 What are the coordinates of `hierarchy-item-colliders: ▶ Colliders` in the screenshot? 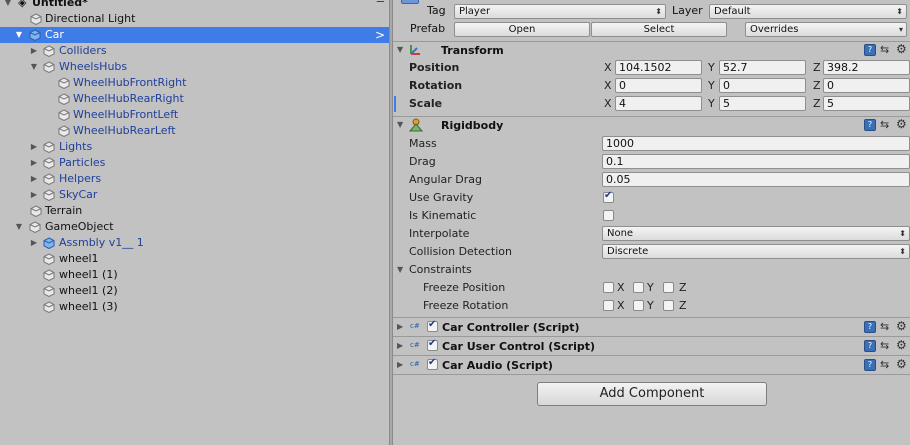 It's located at (194, 51).